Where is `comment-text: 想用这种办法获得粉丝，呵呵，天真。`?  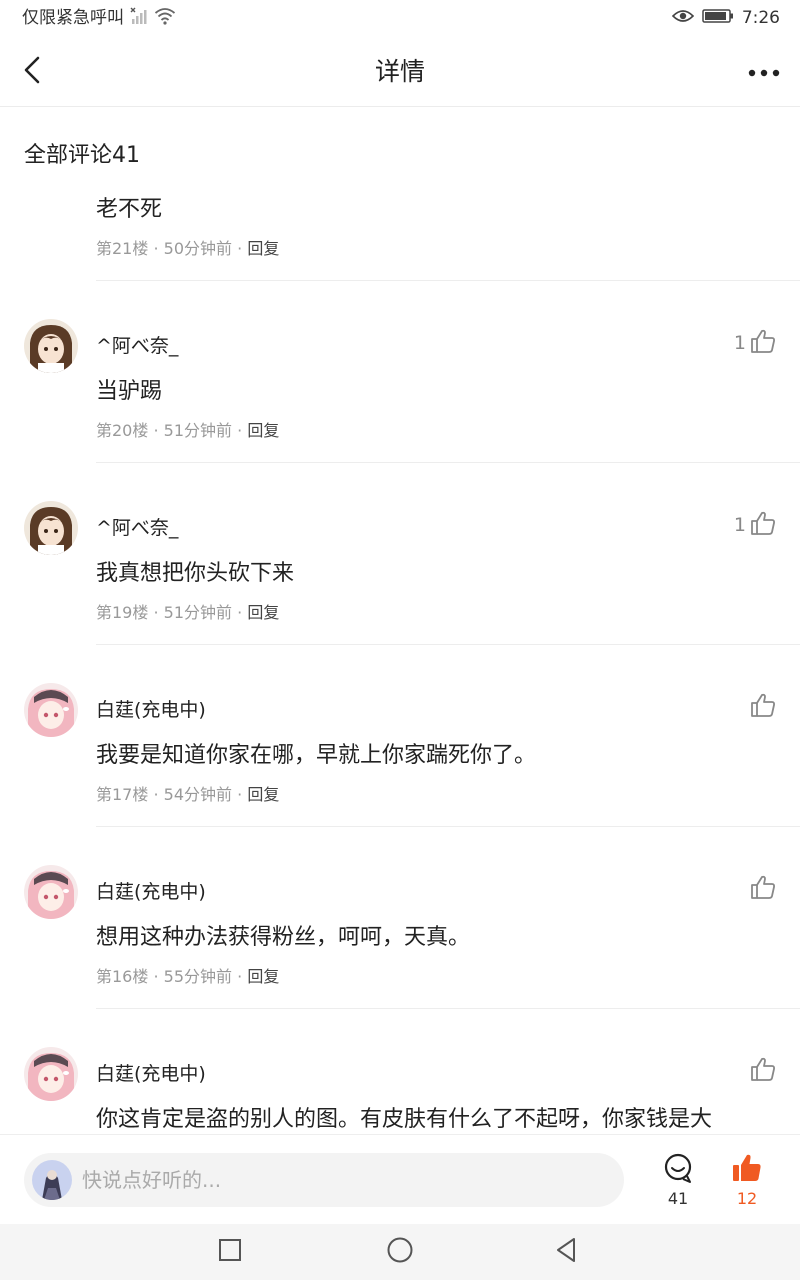 comment-text: 想用这种办法获得粉丝，呵呵，天真。 is located at coordinates (283, 937).